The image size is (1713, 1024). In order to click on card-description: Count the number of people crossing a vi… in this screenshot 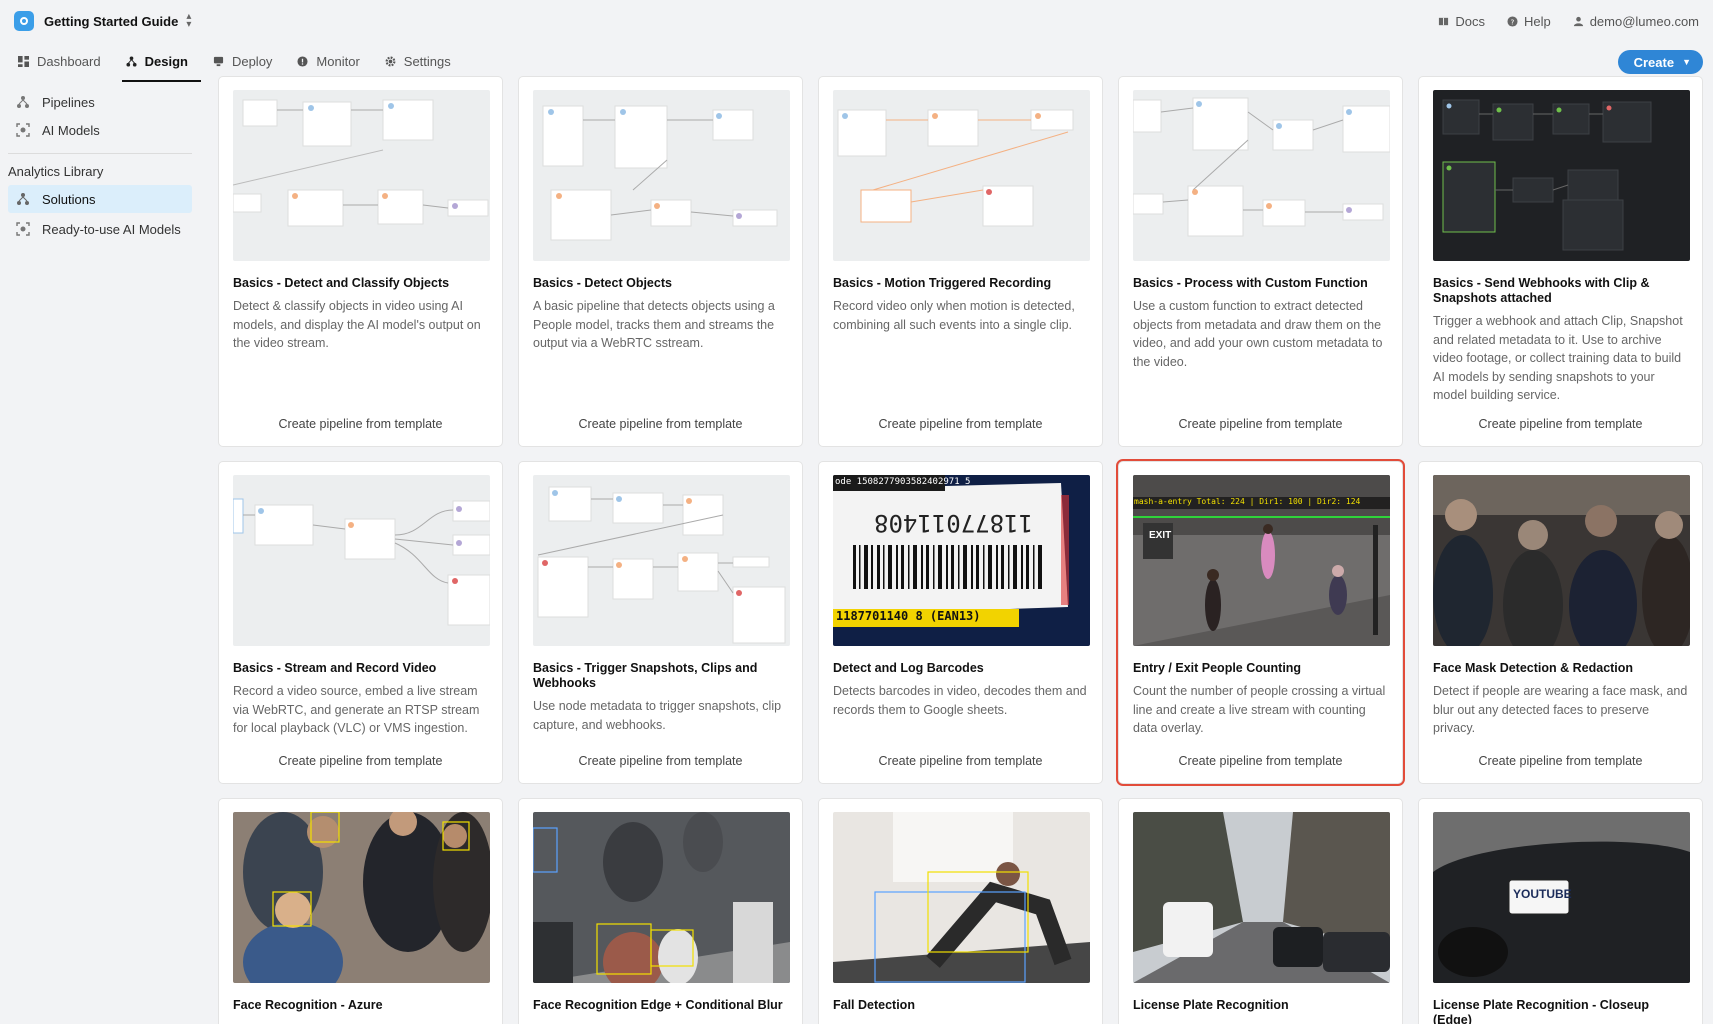, I will do `click(1259, 709)`.